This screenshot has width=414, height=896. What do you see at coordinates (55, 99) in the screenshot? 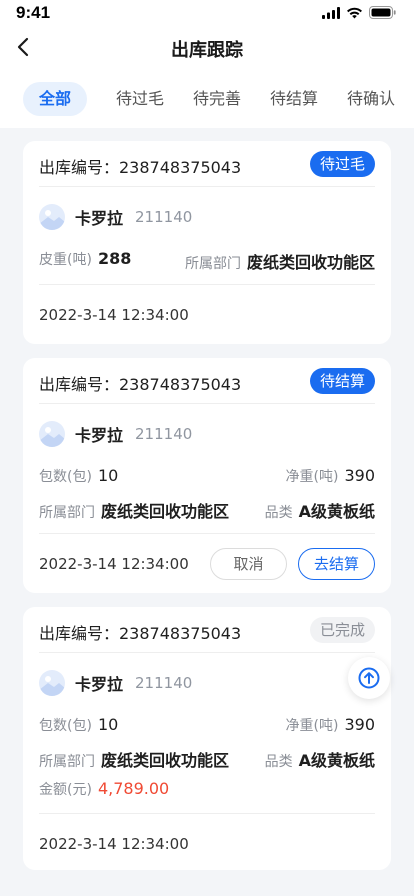
I see `tab-all: 全部` at bounding box center [55, 99].